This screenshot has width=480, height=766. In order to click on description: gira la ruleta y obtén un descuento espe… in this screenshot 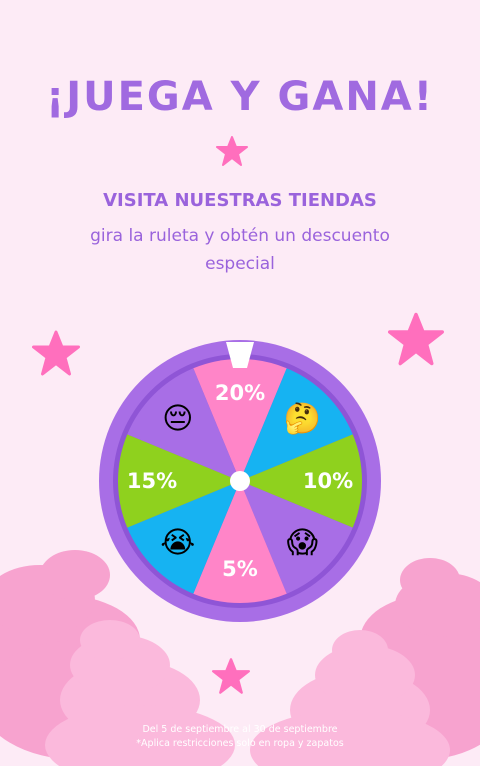, I will do `click(240, 250)`.